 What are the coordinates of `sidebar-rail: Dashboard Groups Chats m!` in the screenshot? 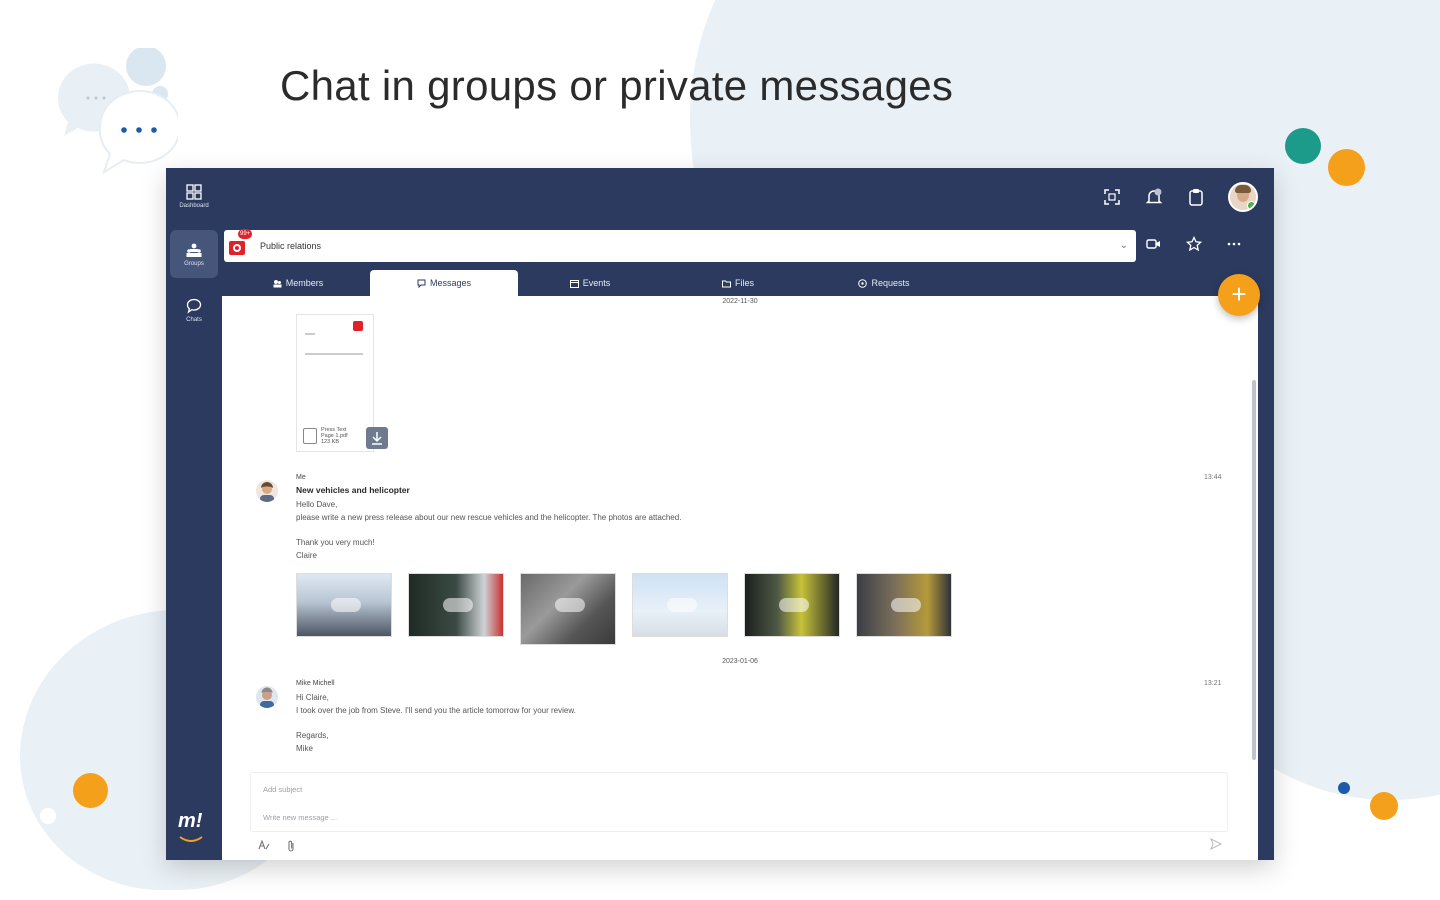 It's located at (194, 514).